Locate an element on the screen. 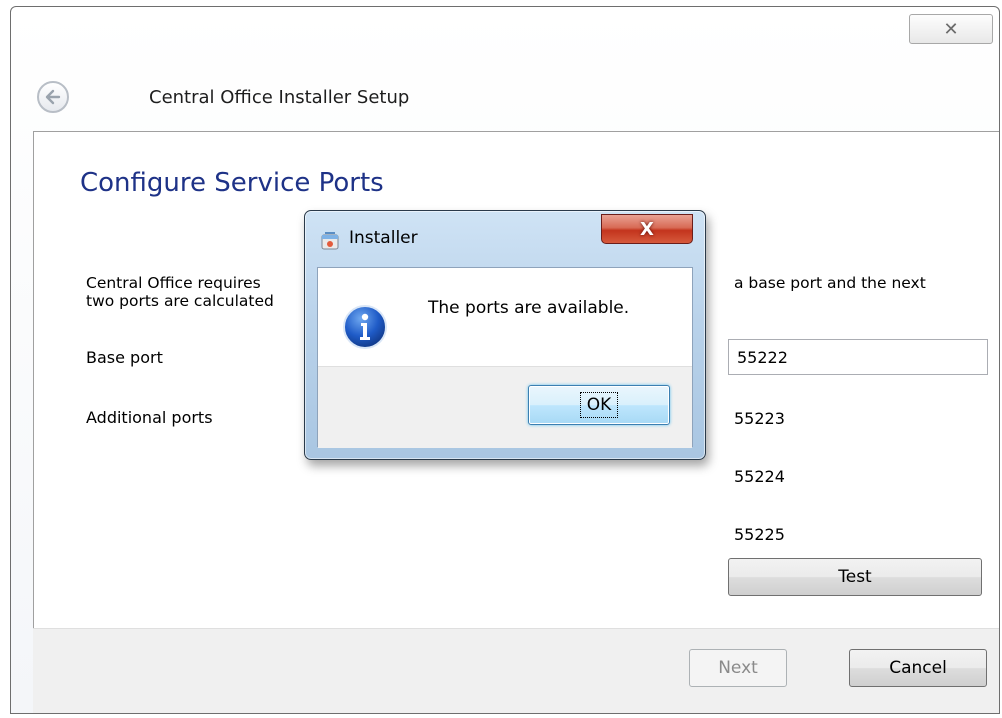 Image resolution: width=1002 pixels, height=718 pixels. dialog-close-button: X is located at coordinates (647, 229).